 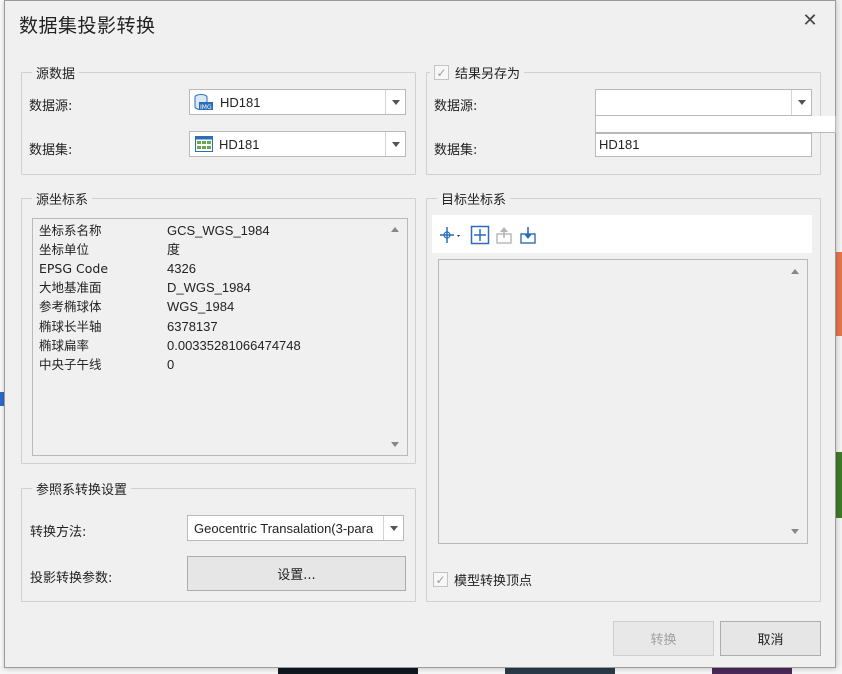 What do you see at coordinates (204, 102) in the screenshot?
I see `database-icon: IMG` at bounding box center [204, 102].